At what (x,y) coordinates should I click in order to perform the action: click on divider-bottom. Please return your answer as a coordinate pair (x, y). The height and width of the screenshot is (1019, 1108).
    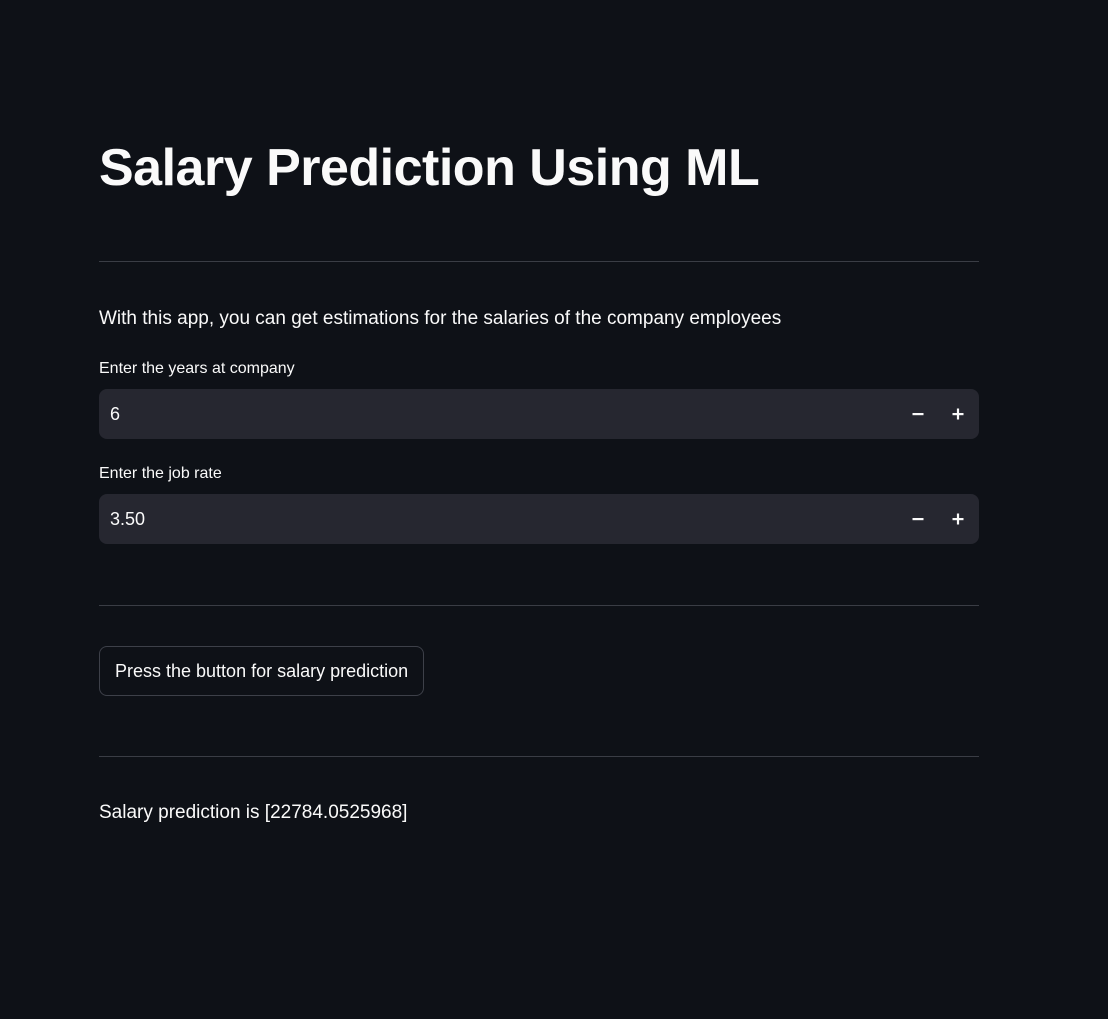
    Looking at the image, I should click on (539, 756).